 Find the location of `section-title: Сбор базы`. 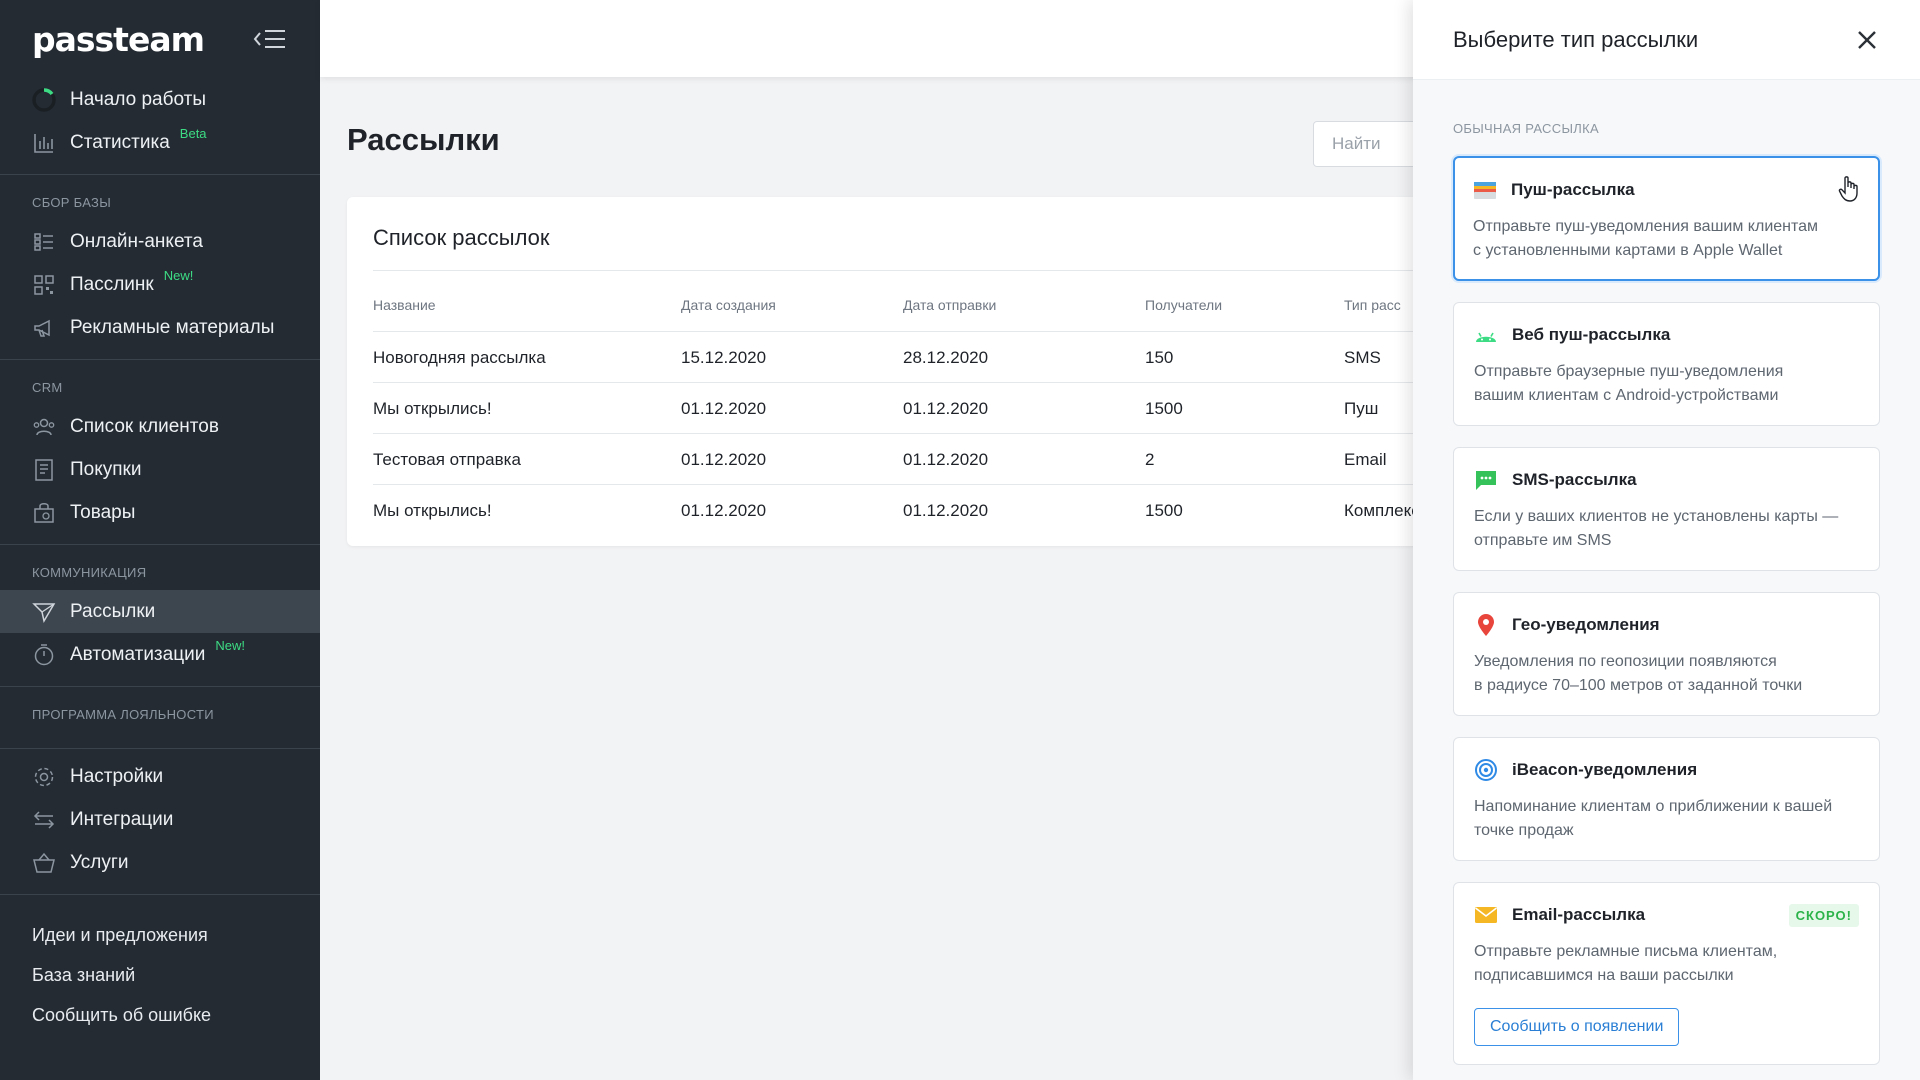

section-title: Сбор базы is located at coordinates (71, 202).